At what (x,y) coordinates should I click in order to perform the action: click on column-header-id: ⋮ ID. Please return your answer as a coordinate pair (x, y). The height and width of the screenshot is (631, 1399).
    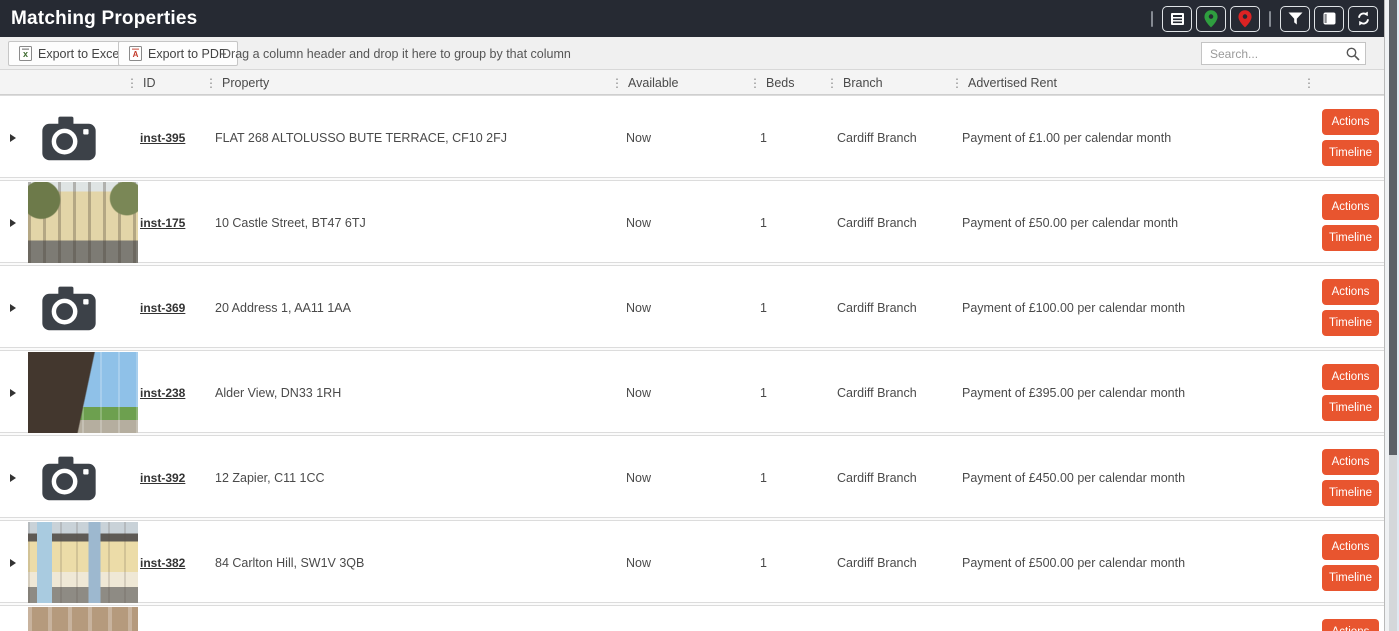
    Looking at the image, I should click on (141, 82).